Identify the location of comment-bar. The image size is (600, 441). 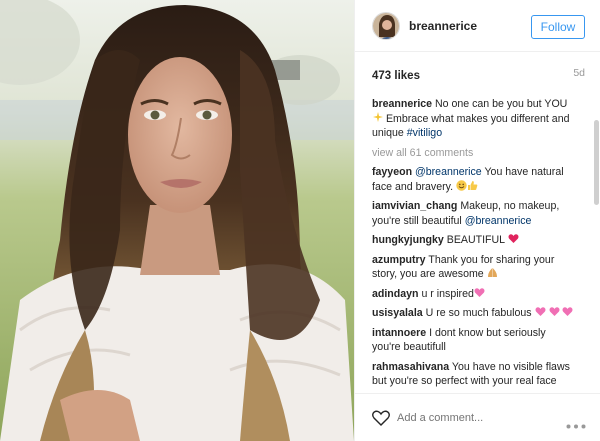
(477, 417).